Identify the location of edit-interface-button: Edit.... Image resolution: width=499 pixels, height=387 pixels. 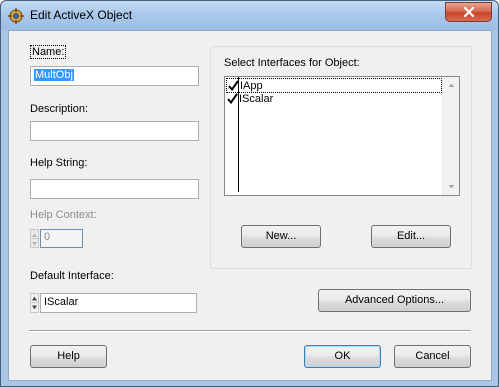
(411, 236).